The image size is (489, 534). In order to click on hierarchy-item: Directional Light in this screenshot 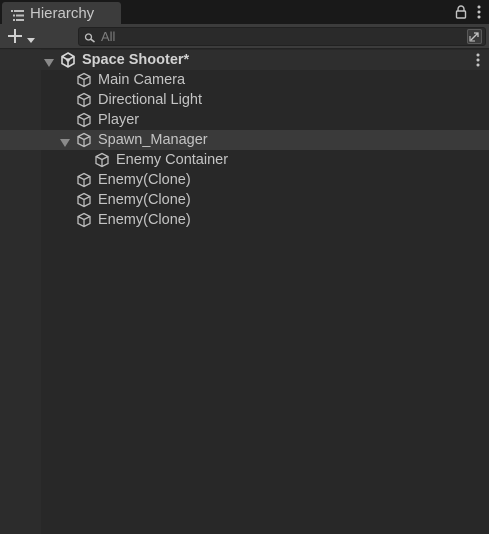, I will do `click(244, 100)`.